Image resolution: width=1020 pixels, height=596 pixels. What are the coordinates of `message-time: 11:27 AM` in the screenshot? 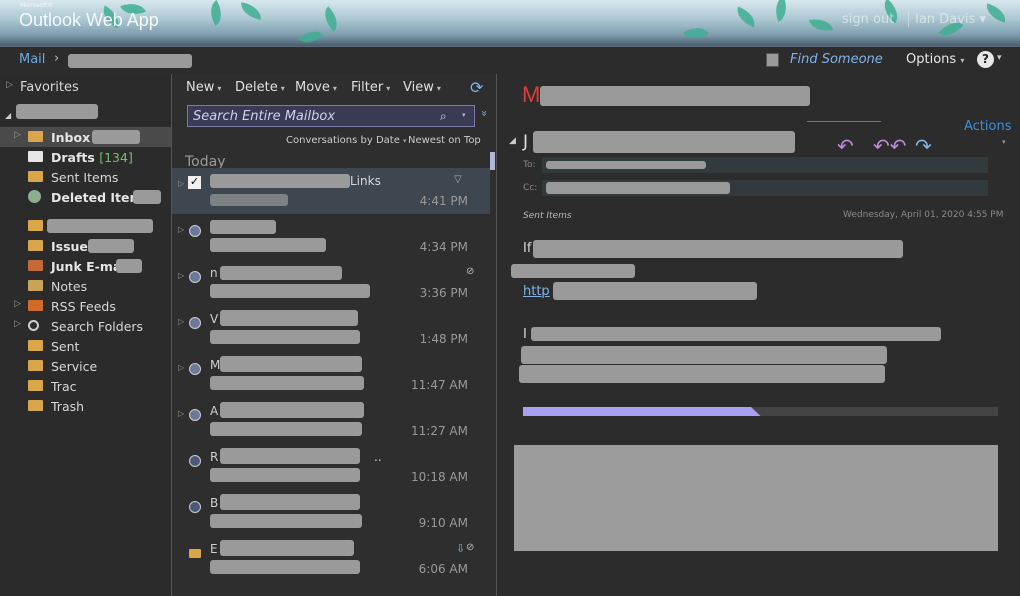 It's located at (439, 431).